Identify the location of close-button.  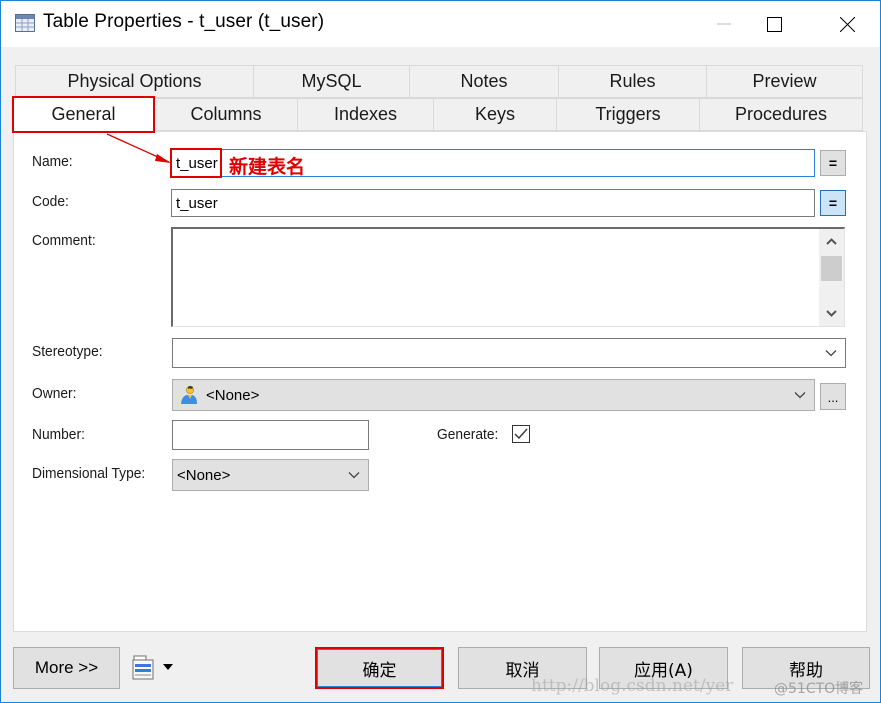
(847, 24).